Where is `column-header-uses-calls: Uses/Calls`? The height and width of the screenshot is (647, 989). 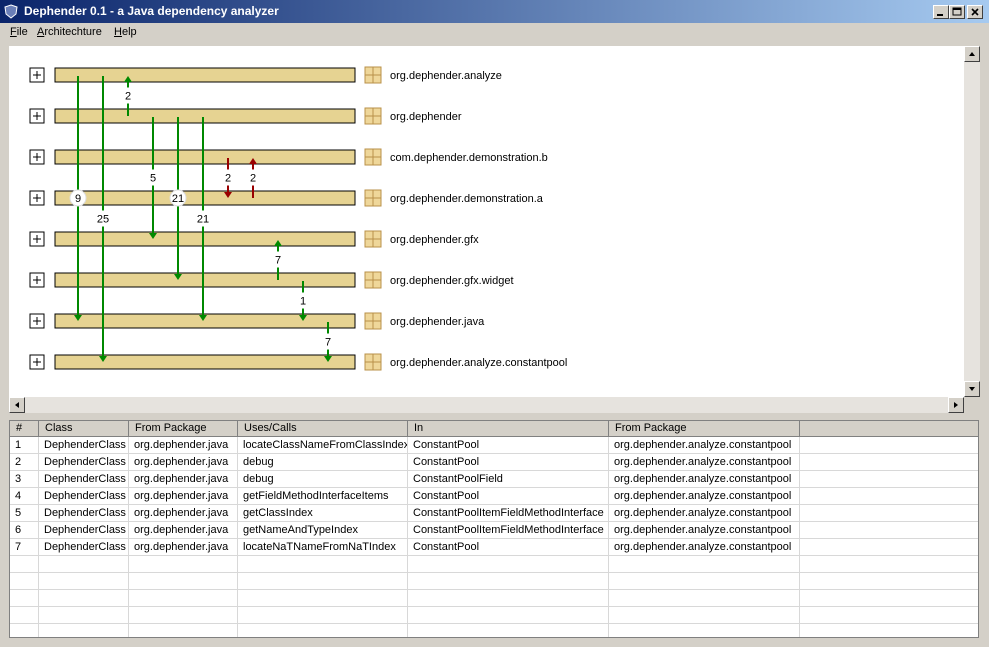
column-header-uses-calls: Uses/Calls is located at coordinates (323, 429).